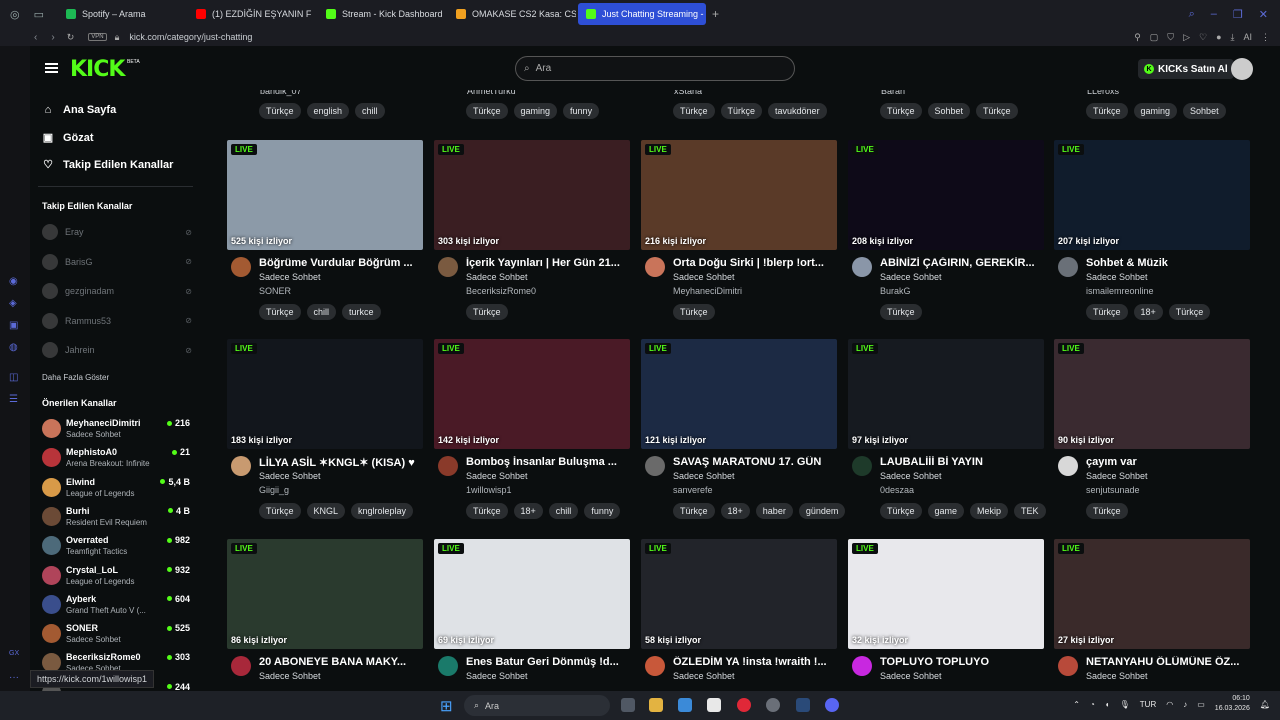 The image size is (1280, 720). What do you see at coordinates (1120, 291) in the screenshot?
I see `channel-name: ismailemreonline` at bounding box center [1120, 291].